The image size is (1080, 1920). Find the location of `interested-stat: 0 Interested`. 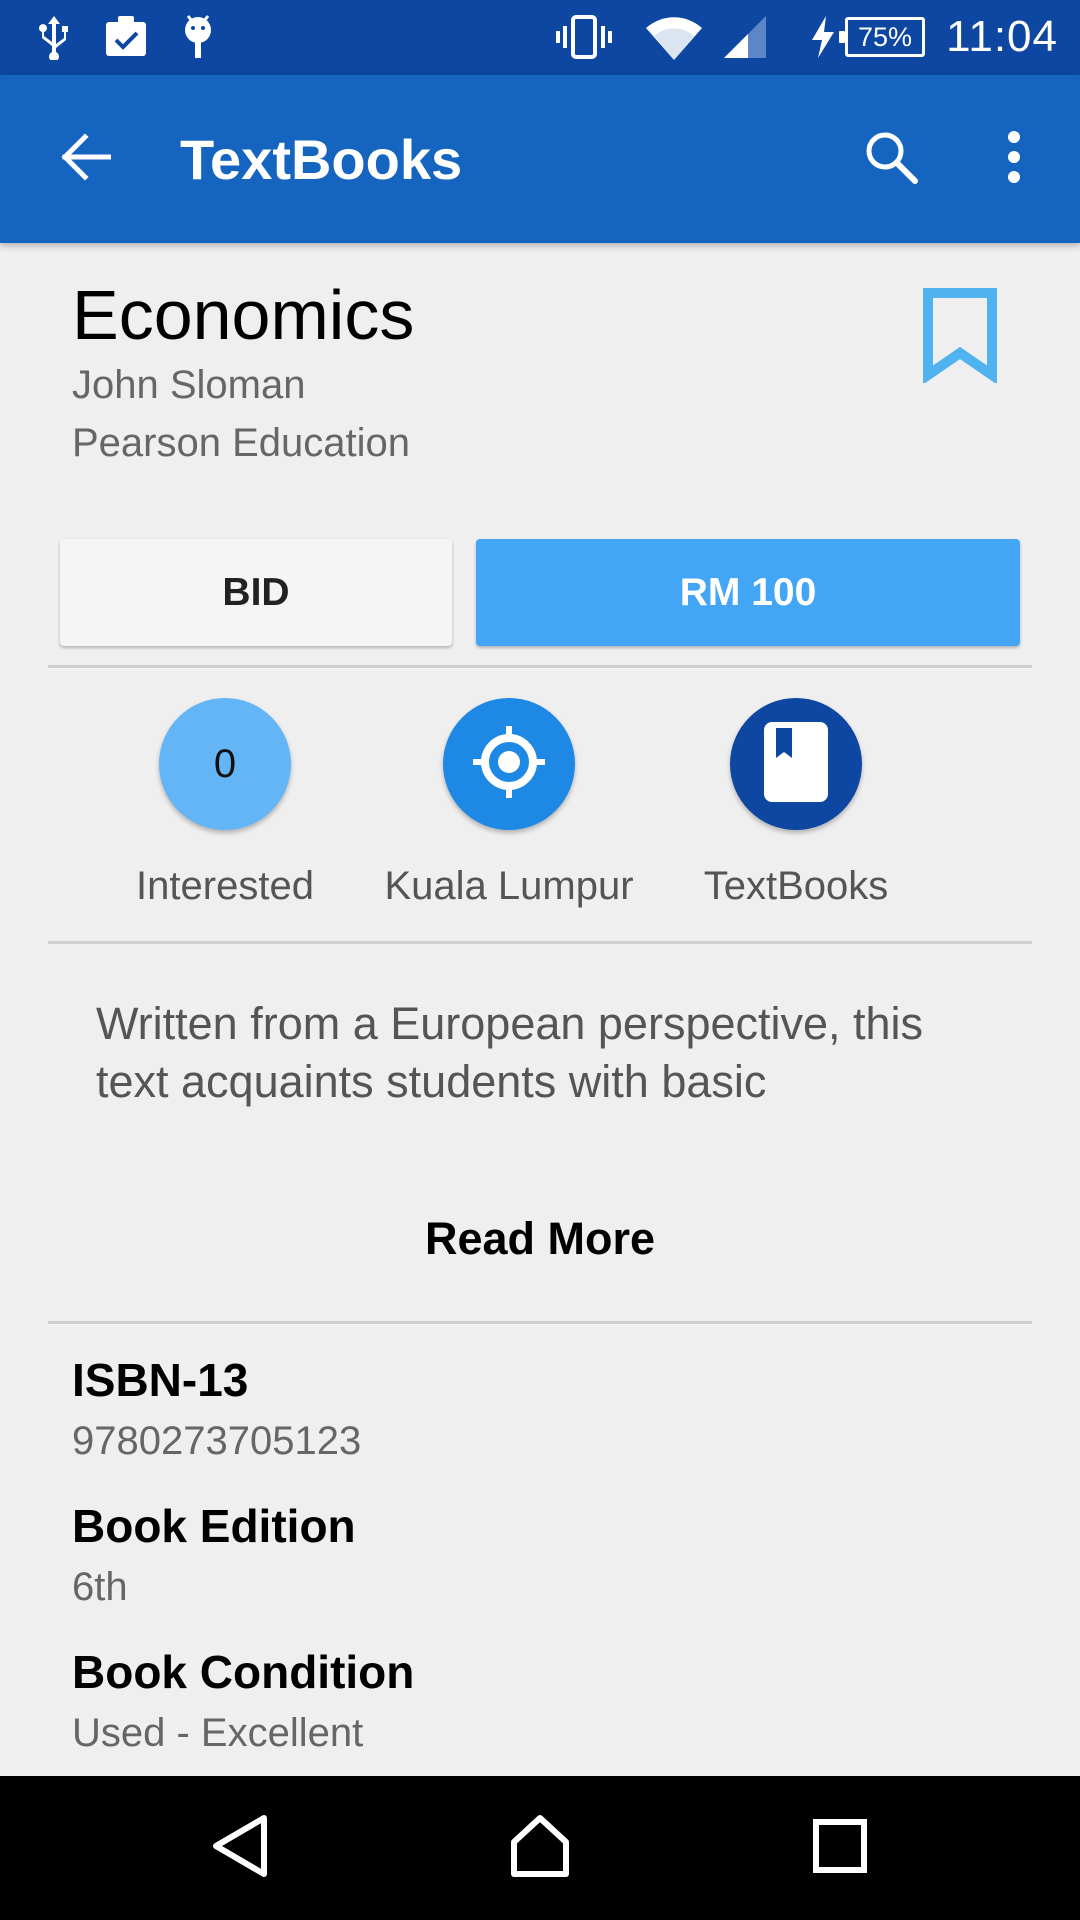

interested-stat: 0 Interested is located at coordinates (225, 803).